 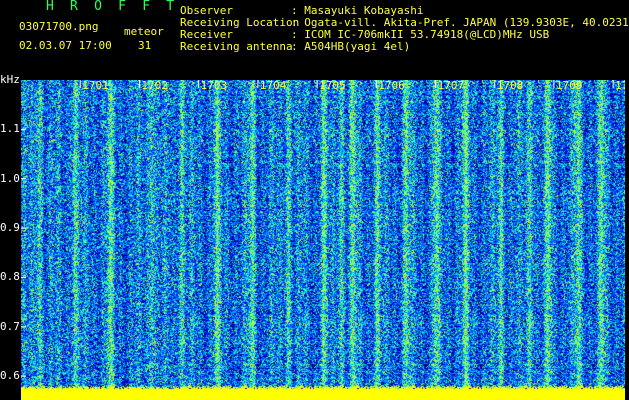 I want to click on y-tick-label: 0.9, so click(x=10, y=228).